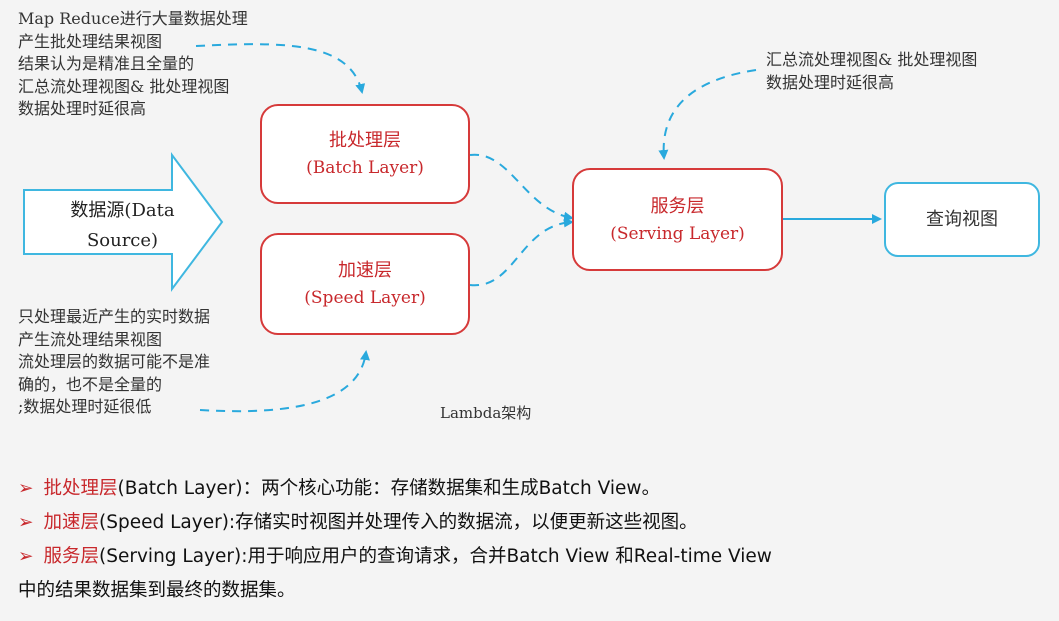 This screenshot has height=621, width=1059. Describe the element at coordinates (707, 114) in the screenshot. I see `connector-note-to-serving` at that location.